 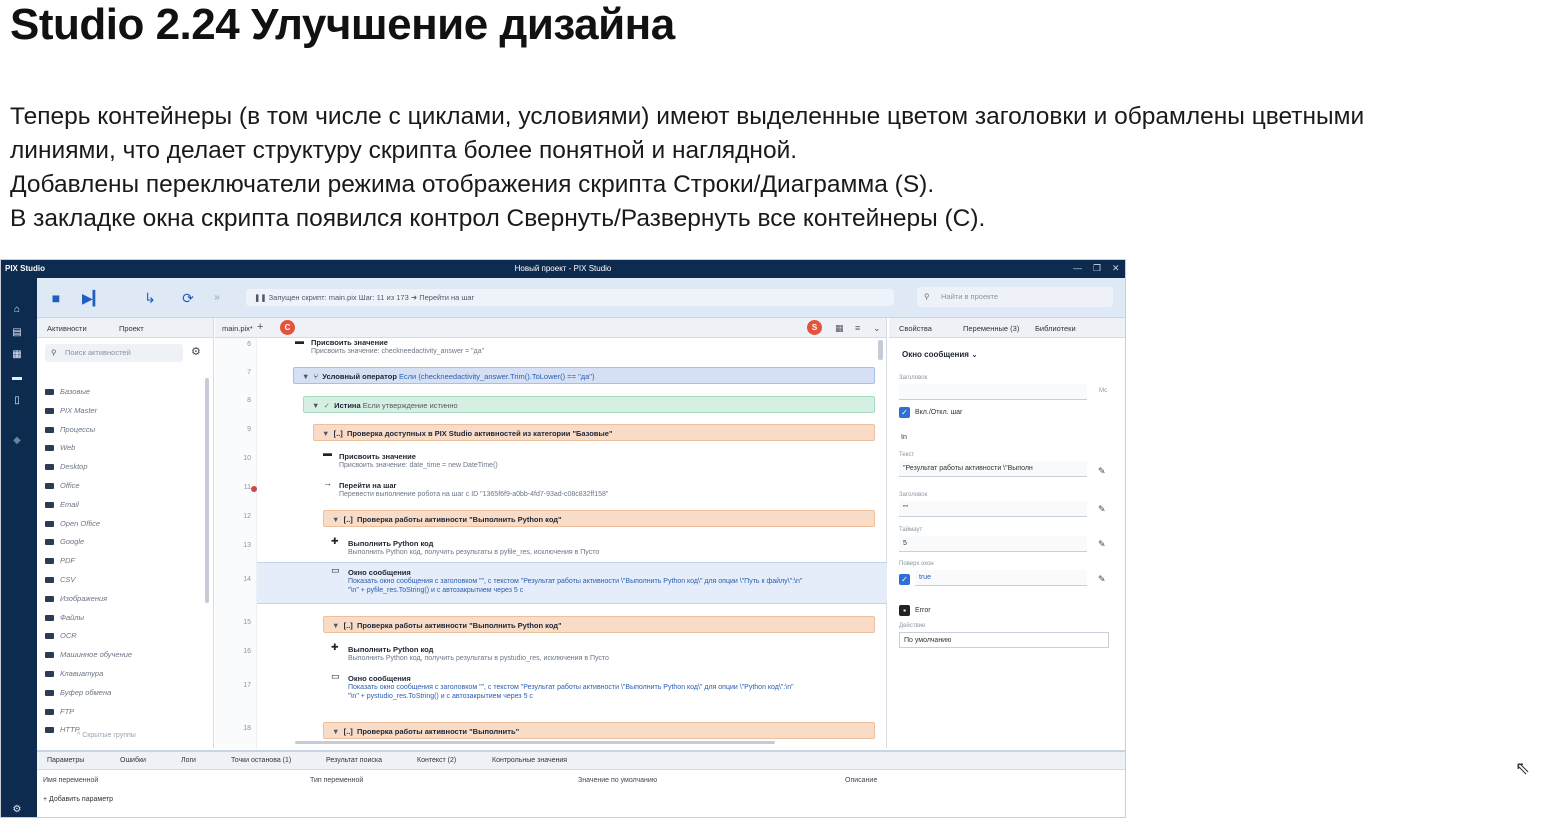 What do you see at coordinates (78, 799) in the screenshot?
I see `add-parameter-button: + Добавить параметр` at bounding box center [78, 799].